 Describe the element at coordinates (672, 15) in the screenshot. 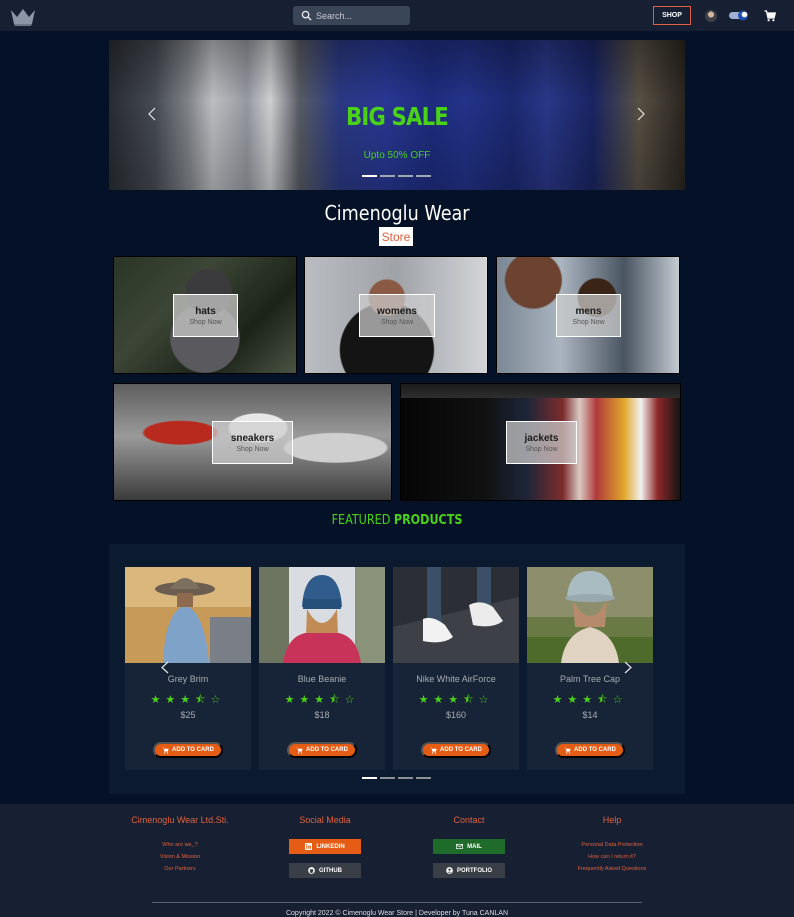

I see `shop-button: SHOP` at that location.